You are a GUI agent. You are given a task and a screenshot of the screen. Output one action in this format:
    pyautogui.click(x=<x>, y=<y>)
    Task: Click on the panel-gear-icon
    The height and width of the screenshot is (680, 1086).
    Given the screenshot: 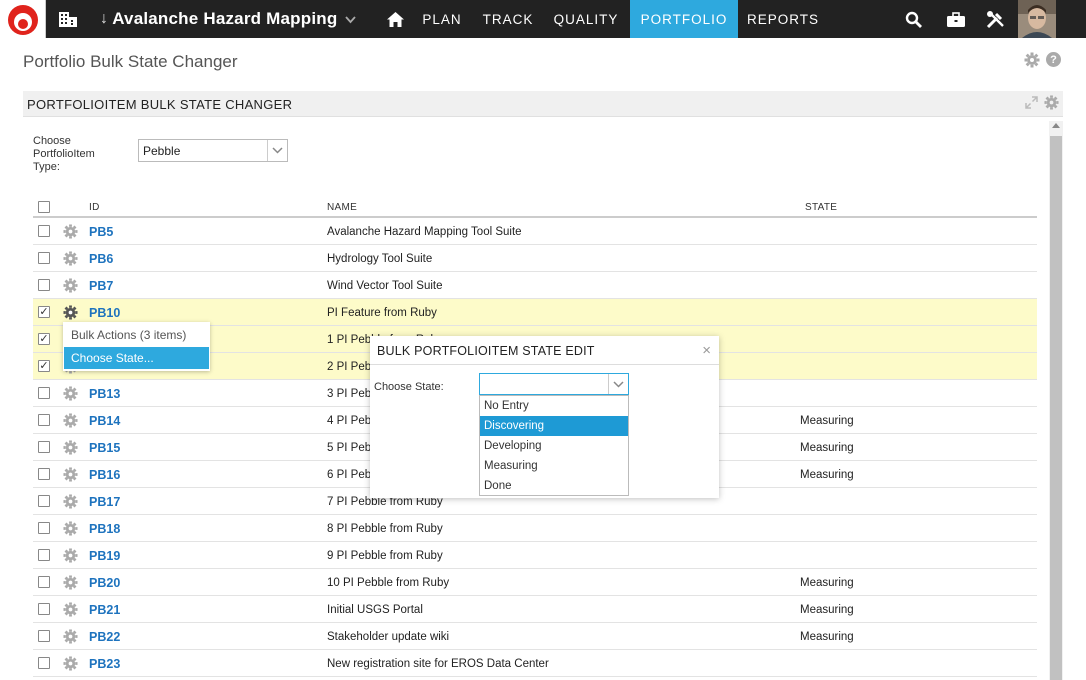 What is the action you would take?
    pyautogui.click(x=1051, y=105)
    